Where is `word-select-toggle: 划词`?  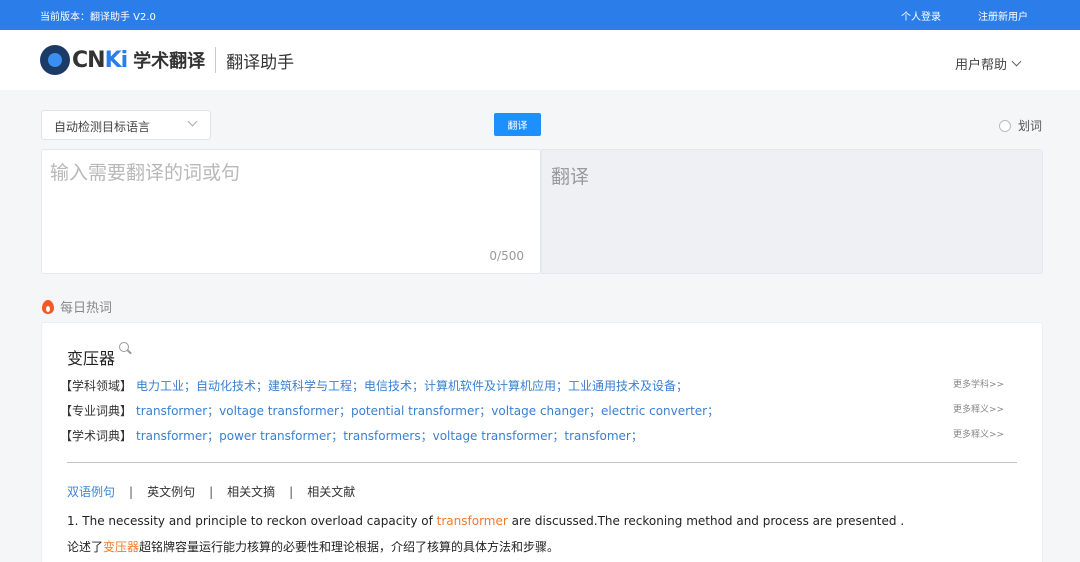
word-select-toggle: 划词 is located at coordinates (1020, 125).